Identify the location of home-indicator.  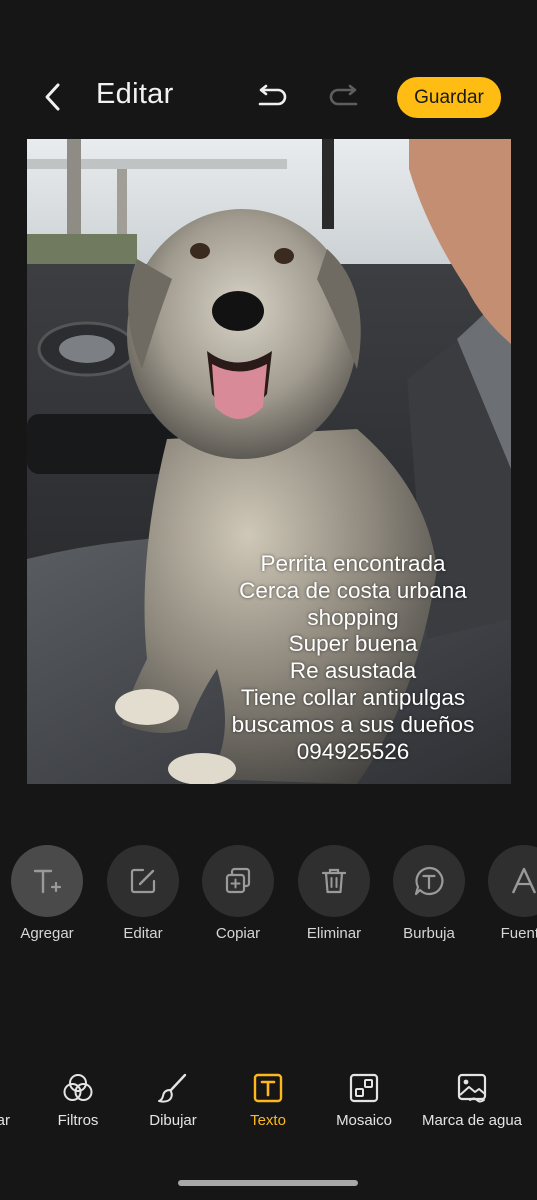
(268, 1183).